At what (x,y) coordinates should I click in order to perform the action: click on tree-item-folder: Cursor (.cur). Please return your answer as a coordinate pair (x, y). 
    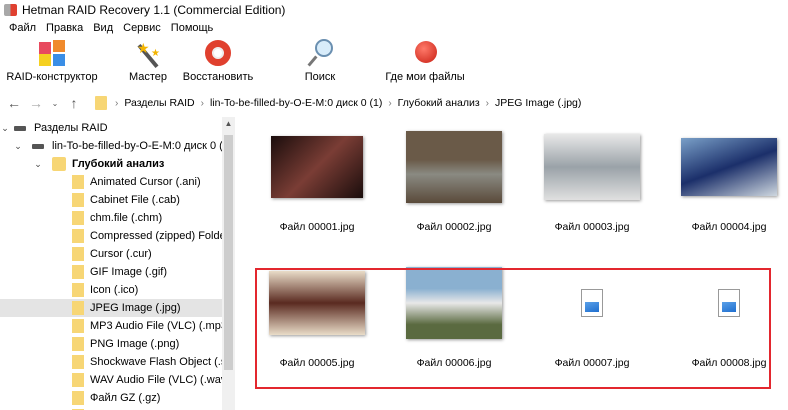
    Looking at the image, I should click on (111, 254).